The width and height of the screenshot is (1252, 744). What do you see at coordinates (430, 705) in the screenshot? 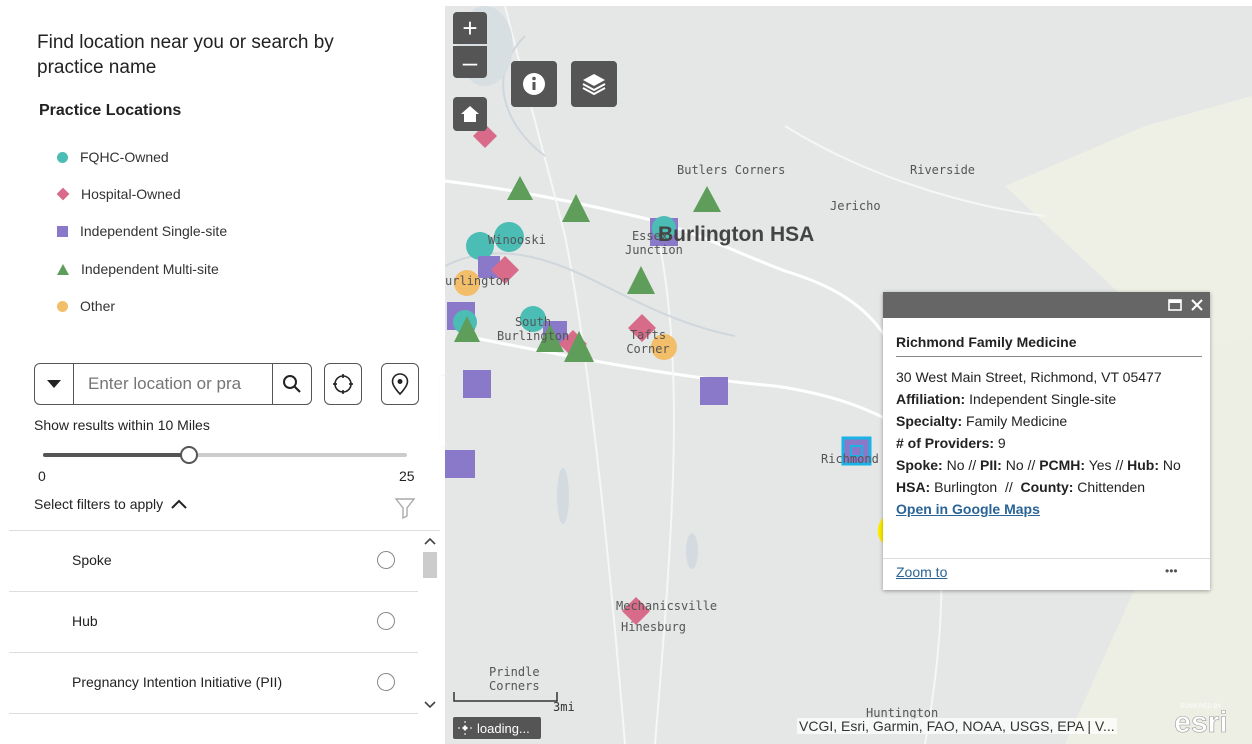
I see `scroll-down-icon` at bounding box center [430, 705].